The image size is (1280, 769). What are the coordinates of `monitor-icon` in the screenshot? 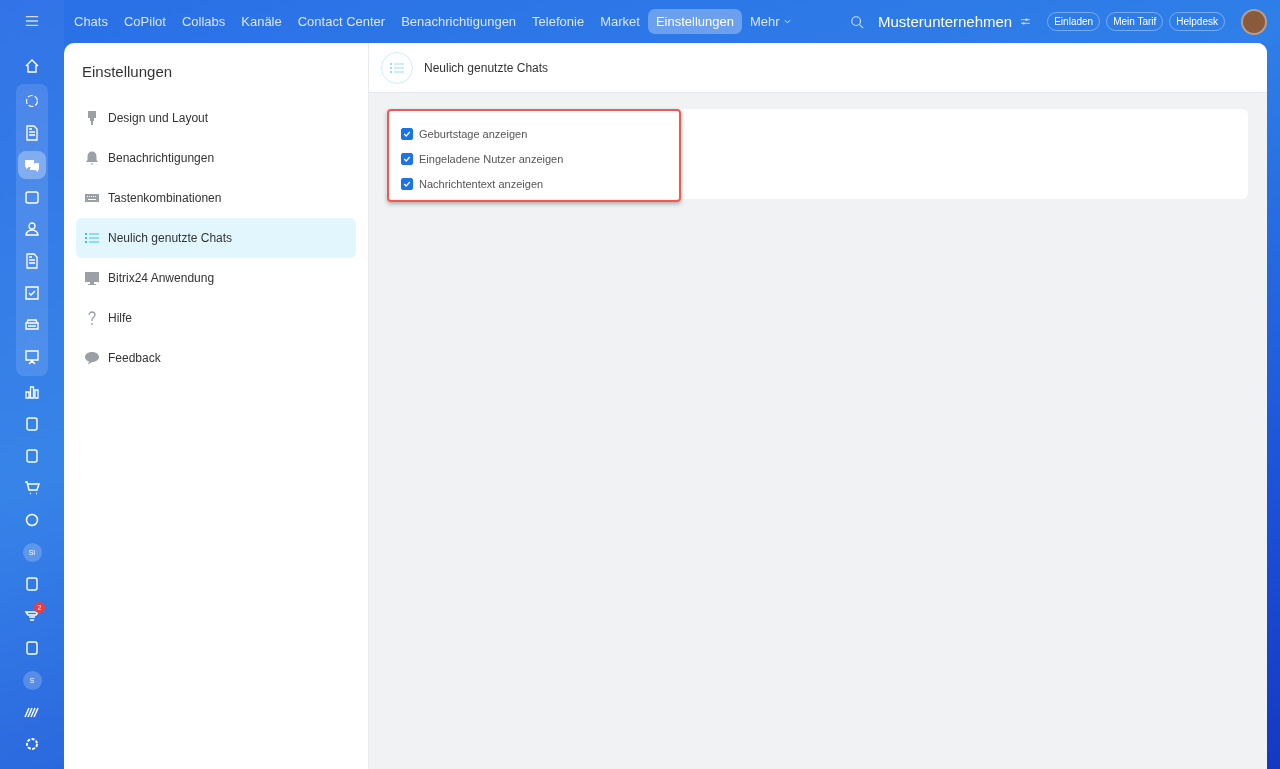 It's located at (92, 278).